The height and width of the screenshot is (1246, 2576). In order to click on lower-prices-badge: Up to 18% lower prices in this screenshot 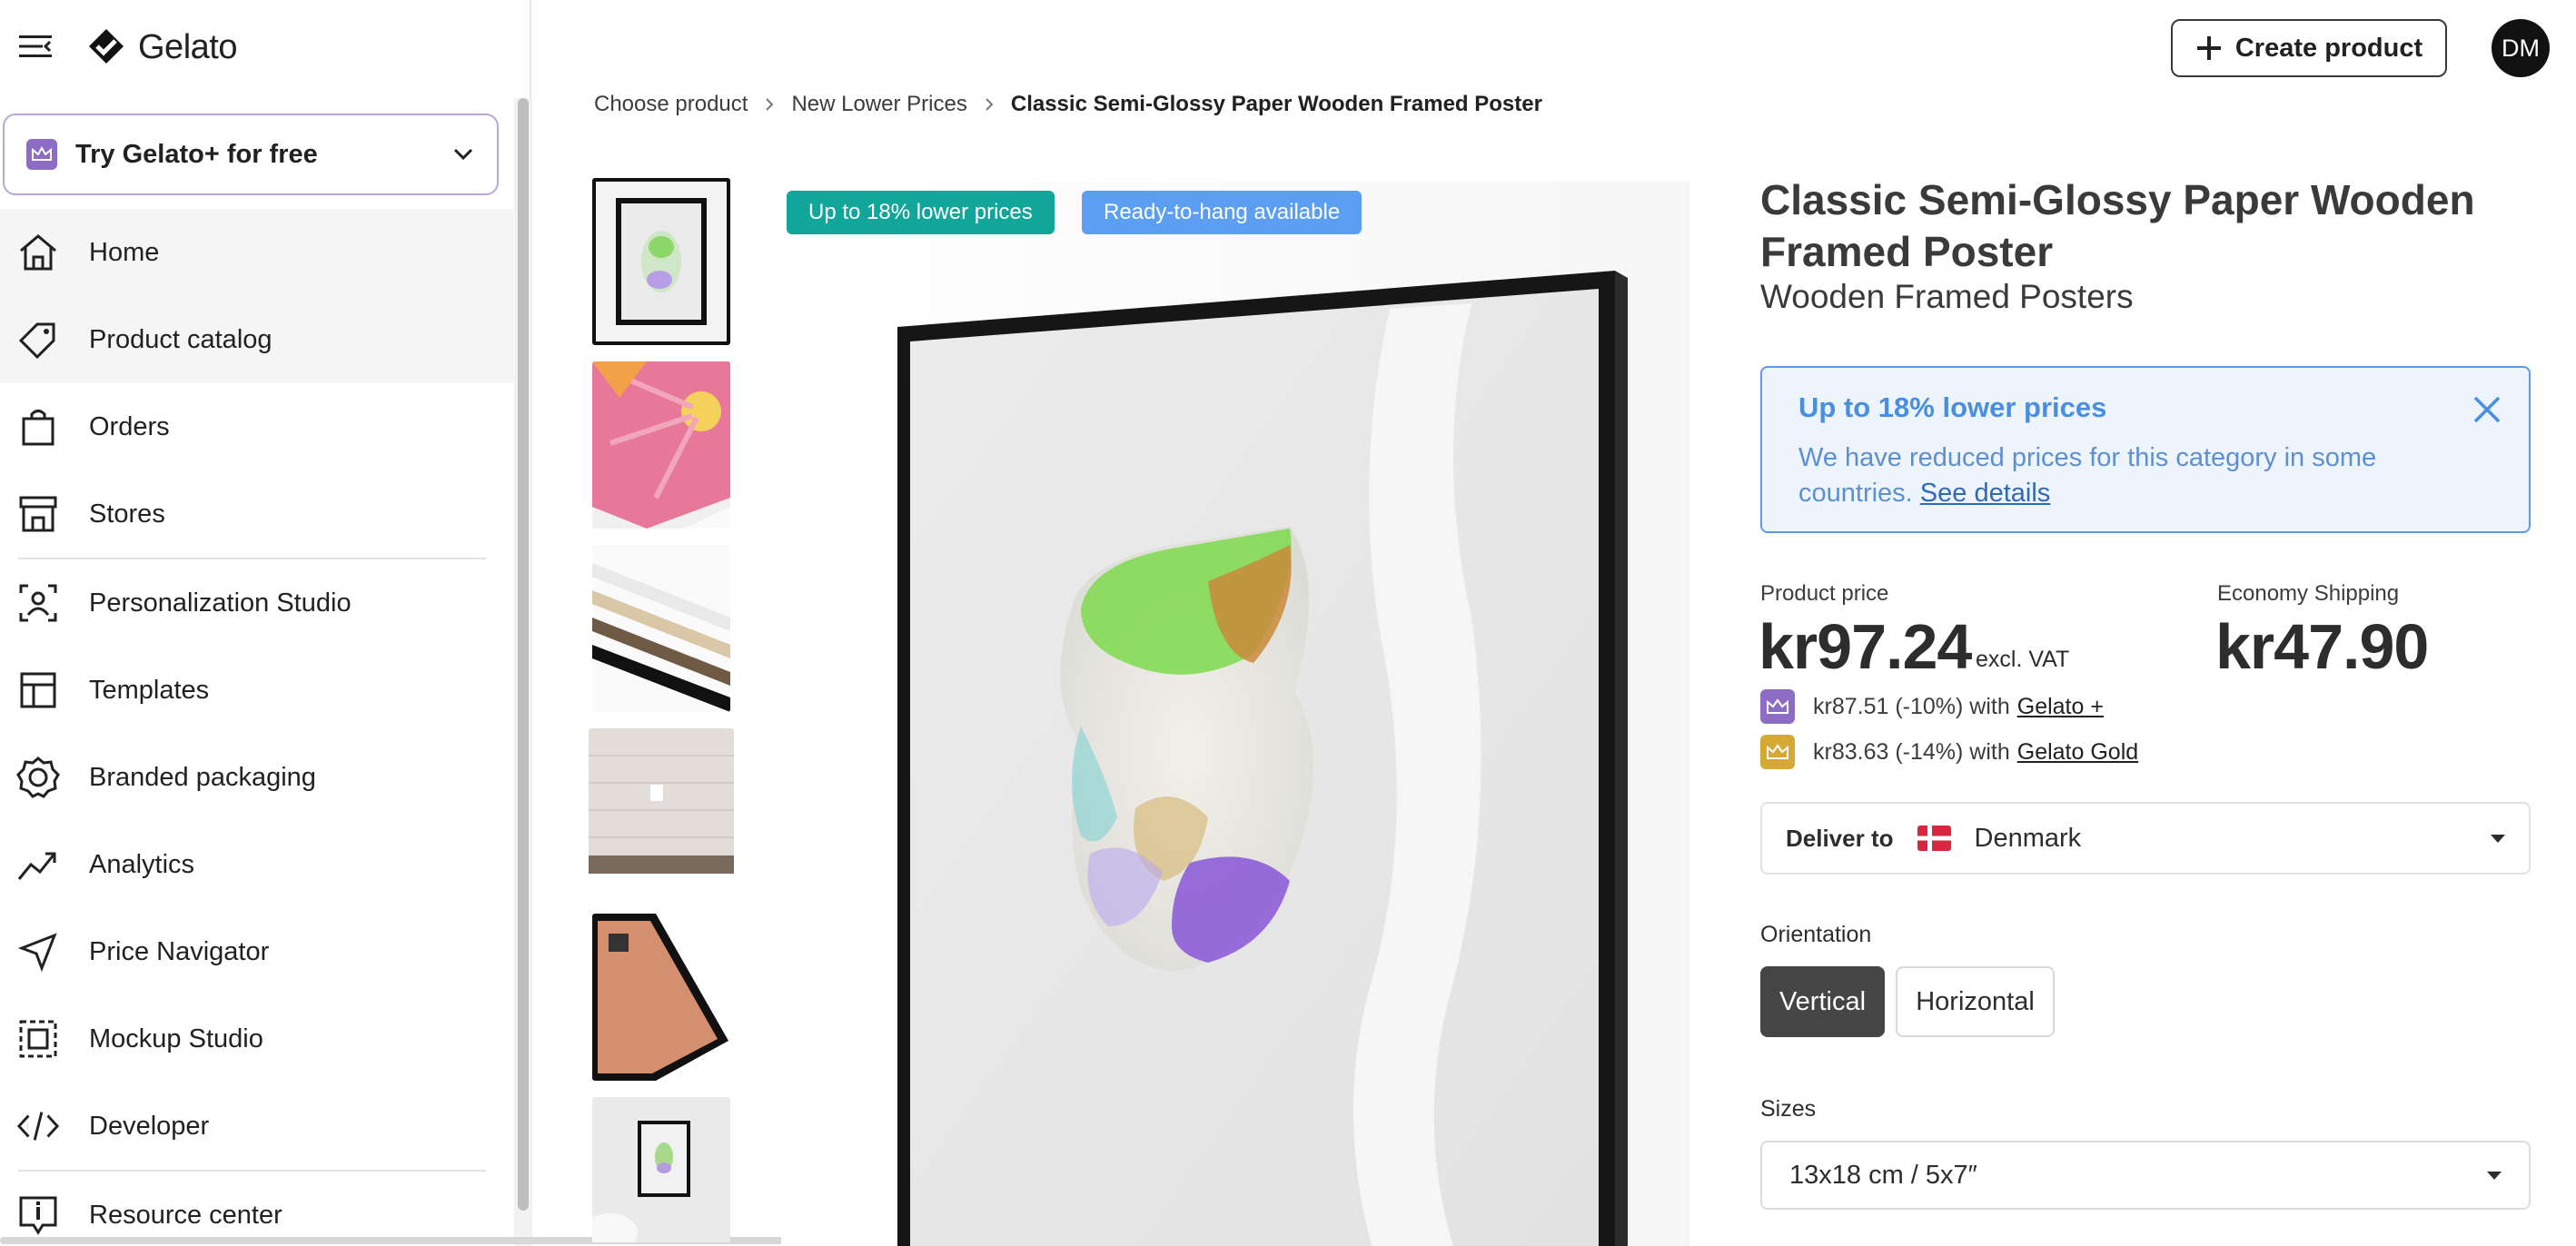, I will do `click(921, 212)`.